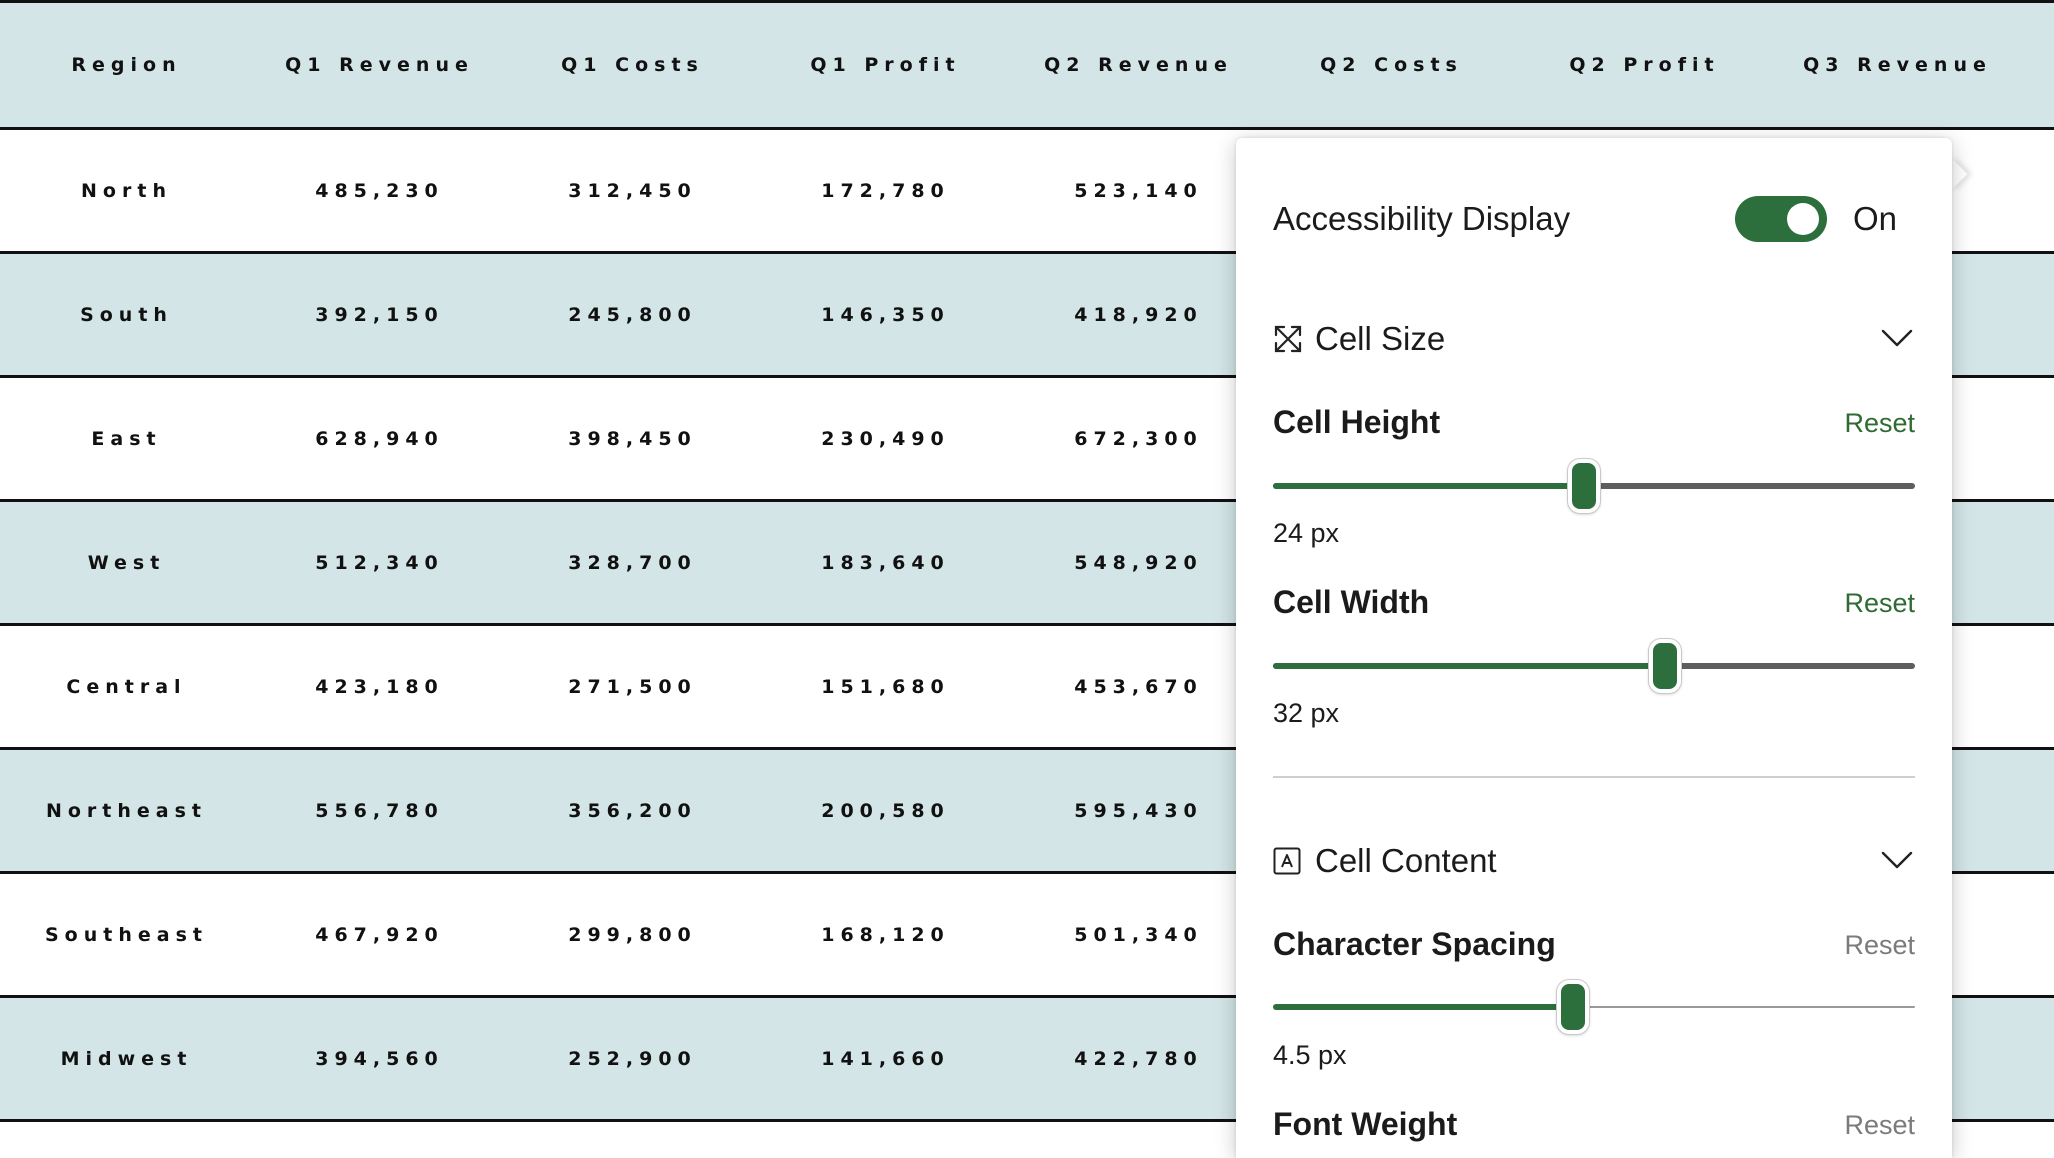 This screenshot has height=1158, width=2054. What do you see at coordinates (1138, 686) in the screenshot?
I see `table-cell: 453,670` at bounding box center [1138, 686].